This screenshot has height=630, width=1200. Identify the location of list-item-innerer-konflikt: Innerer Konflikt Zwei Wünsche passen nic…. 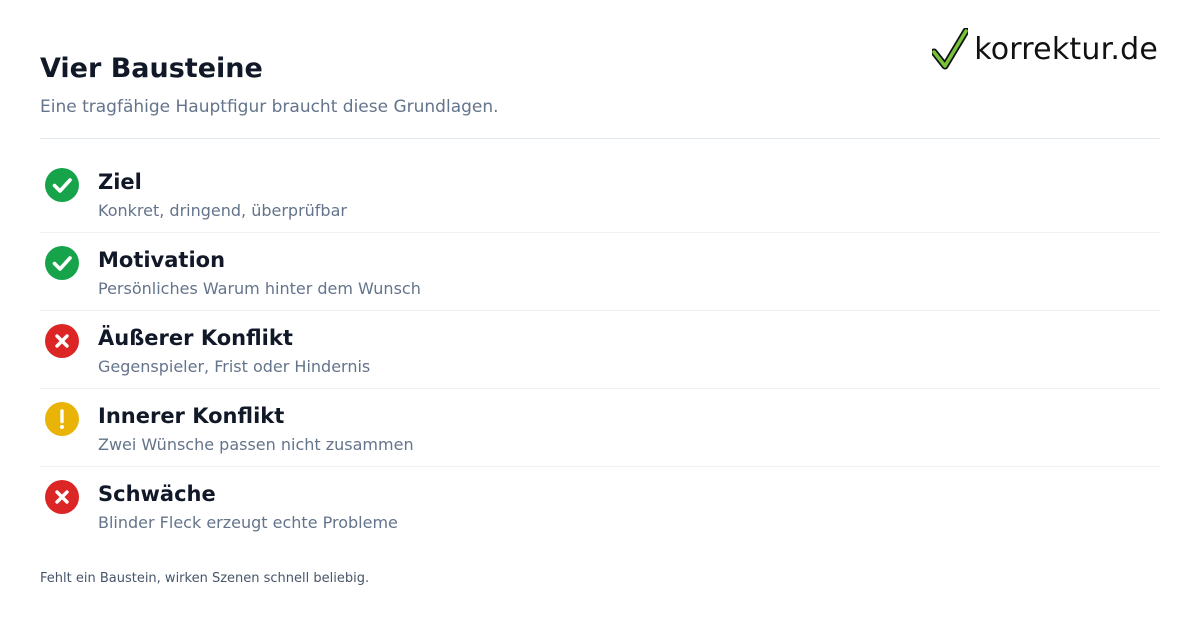
(600, 428).